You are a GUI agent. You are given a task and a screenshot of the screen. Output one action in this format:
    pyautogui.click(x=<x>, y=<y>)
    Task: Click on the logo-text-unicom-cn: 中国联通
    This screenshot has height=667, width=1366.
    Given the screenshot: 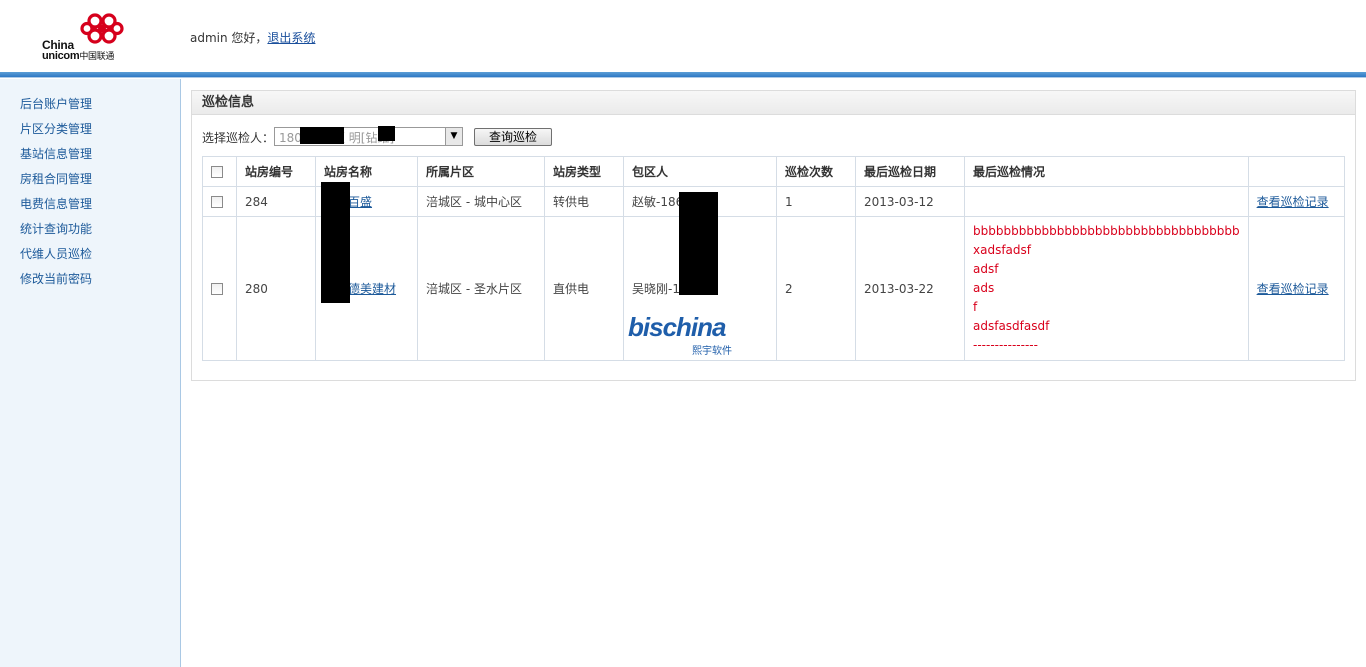 What is the action you would take?
    pyautogui.click(x=97, y=56)
    